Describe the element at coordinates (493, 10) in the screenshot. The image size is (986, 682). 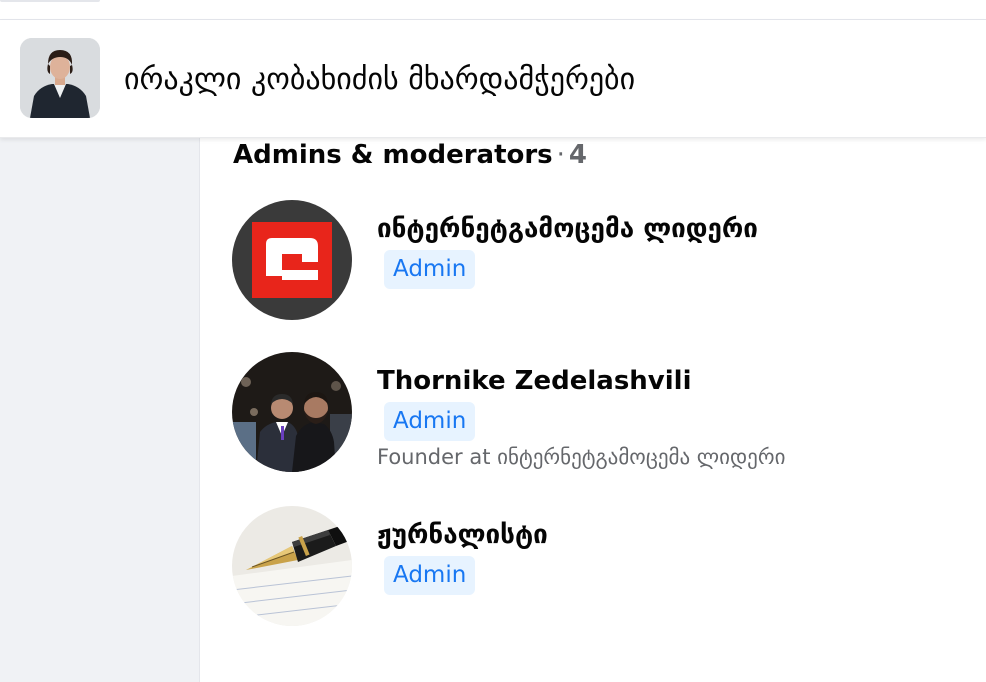
I see `top-bar` at that location.